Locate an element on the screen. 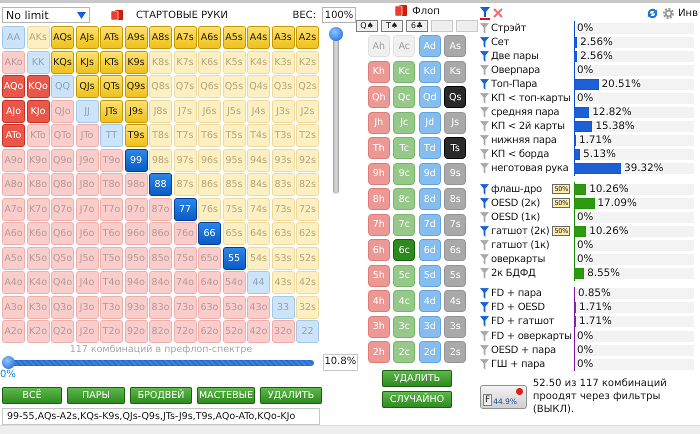  card-cell: 9d is located at coordinates (429, 173).